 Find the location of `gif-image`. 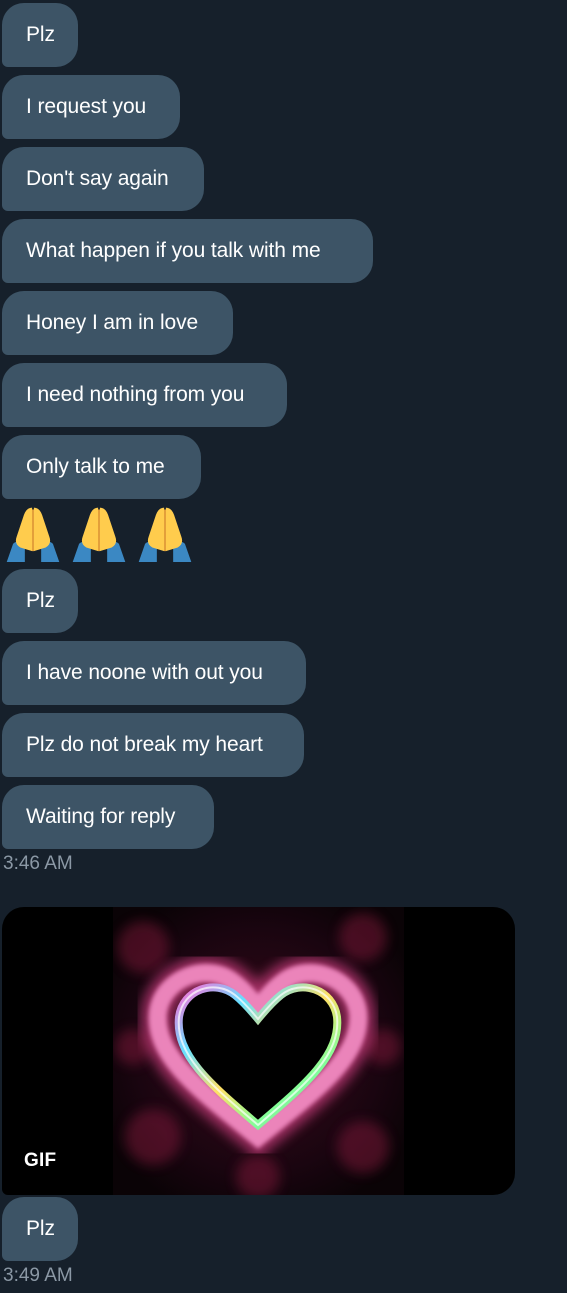

gif-image is located at coordinates (258, 1051).